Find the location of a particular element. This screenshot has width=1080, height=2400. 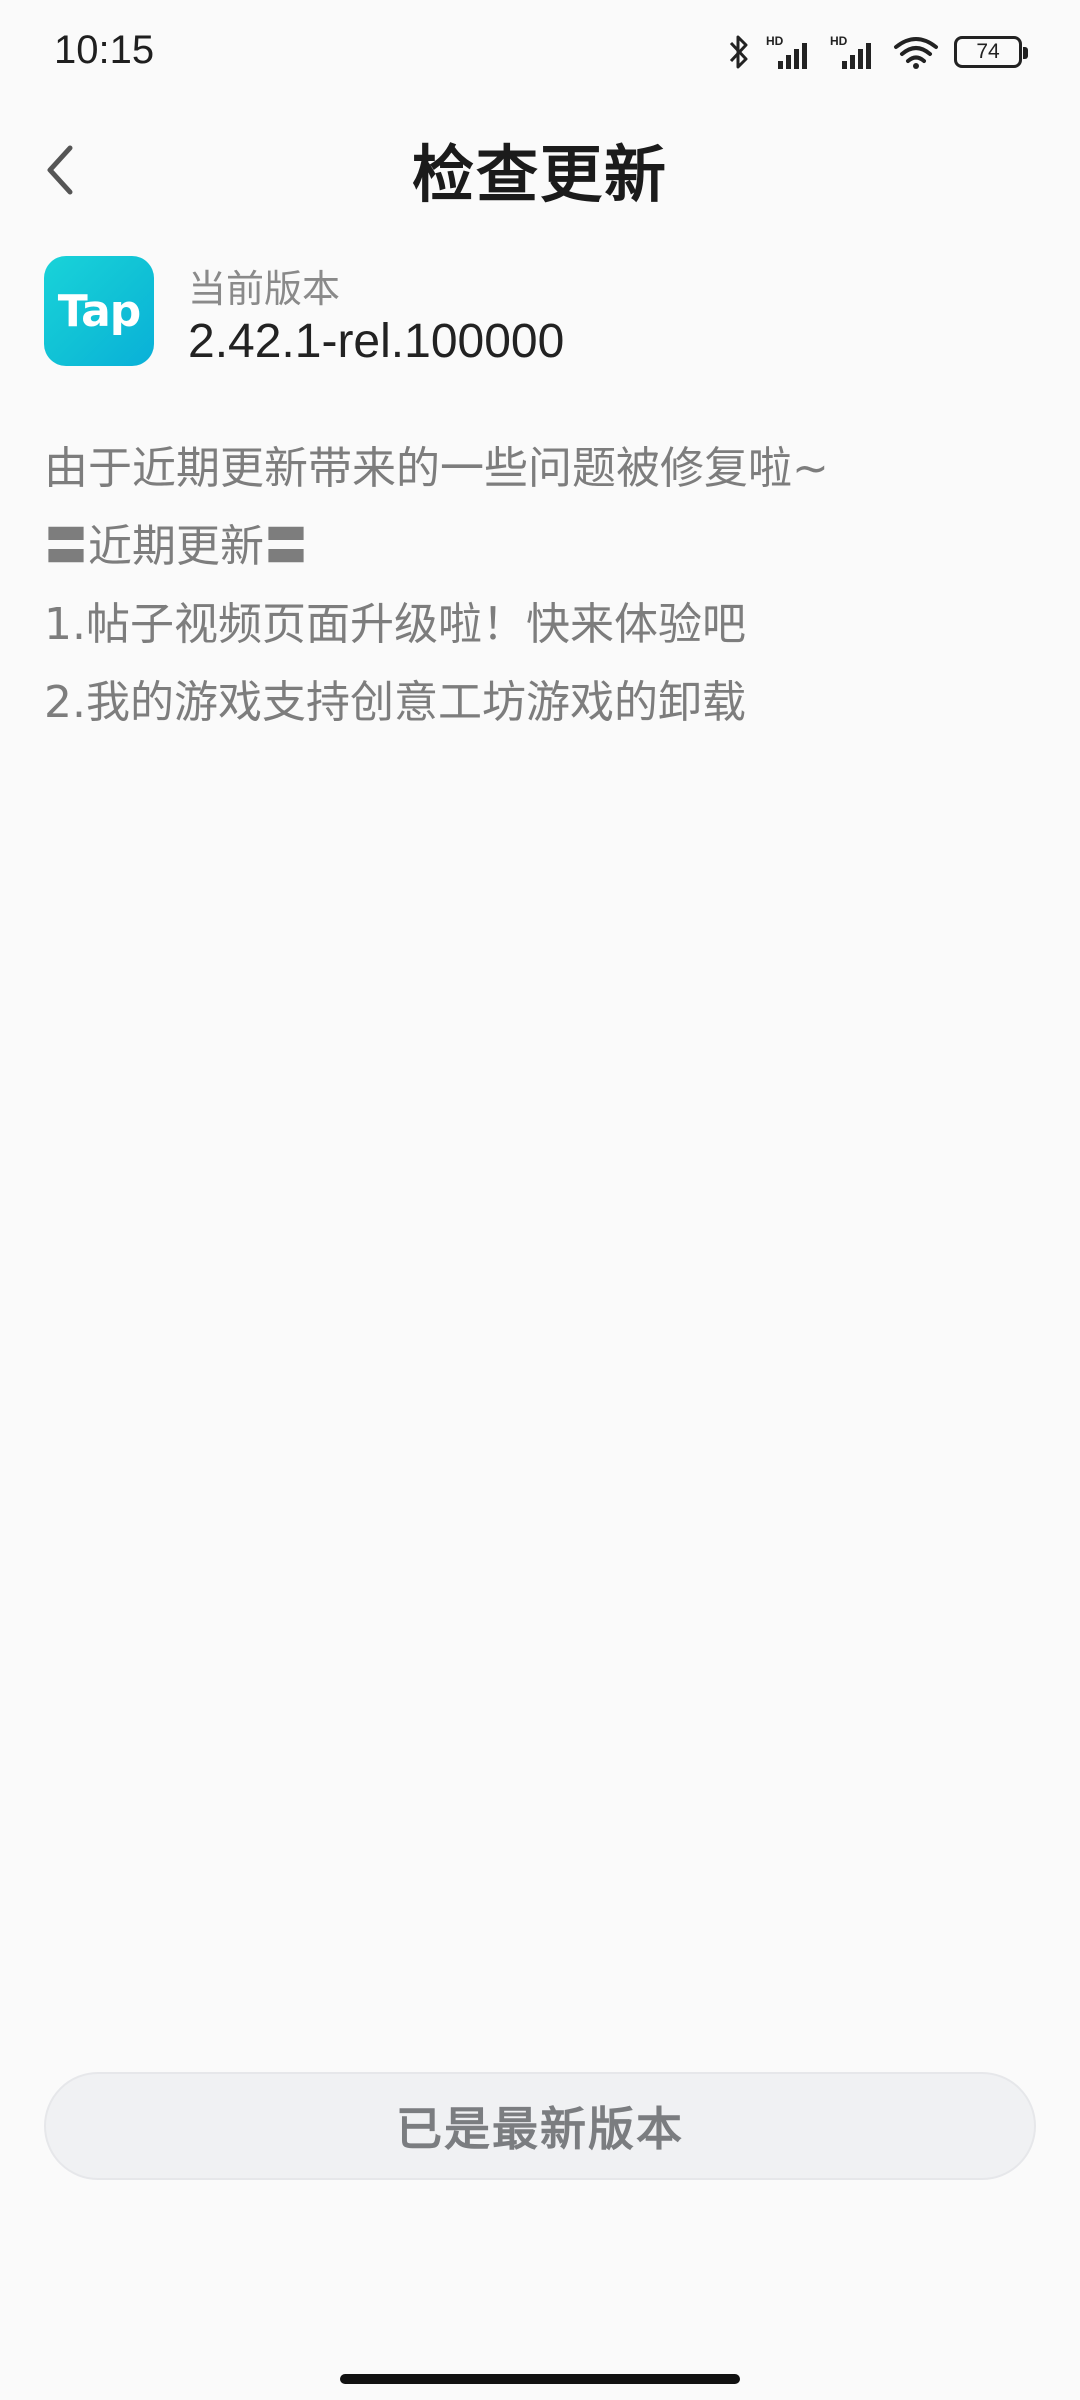

release-note-line: 2.我的游戏支持创意工坊游戏的卸载 is located at coordinates (395, 702).